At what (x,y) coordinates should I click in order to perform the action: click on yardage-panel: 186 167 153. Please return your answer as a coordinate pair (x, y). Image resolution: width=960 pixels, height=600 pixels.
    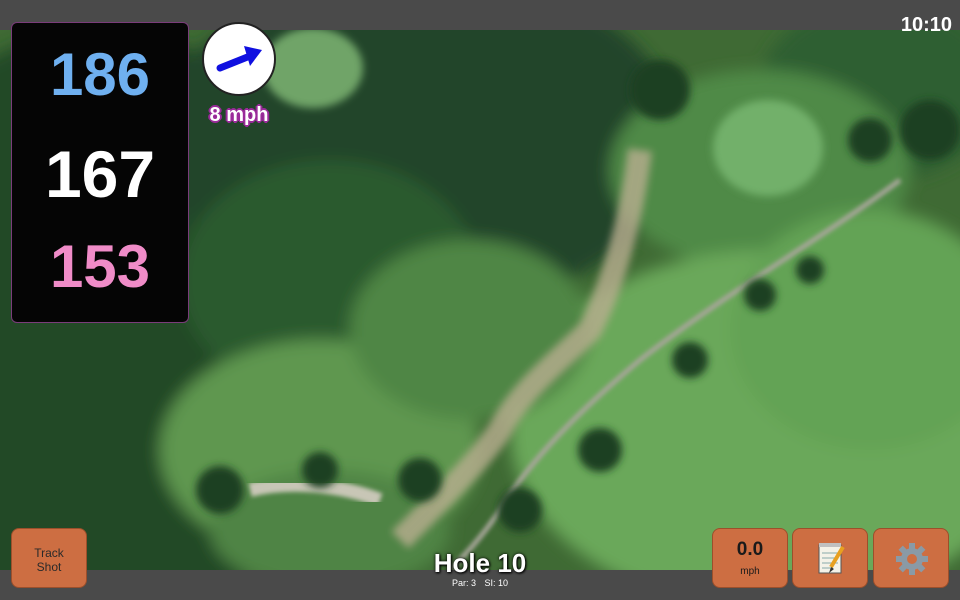
    Looking at the image, I should click on (100, 172).